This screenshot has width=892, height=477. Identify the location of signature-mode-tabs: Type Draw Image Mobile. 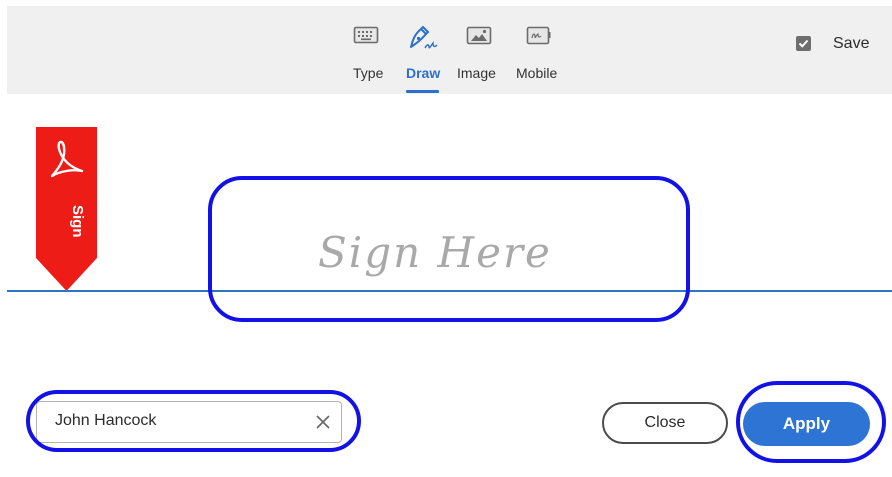
(463, 50).